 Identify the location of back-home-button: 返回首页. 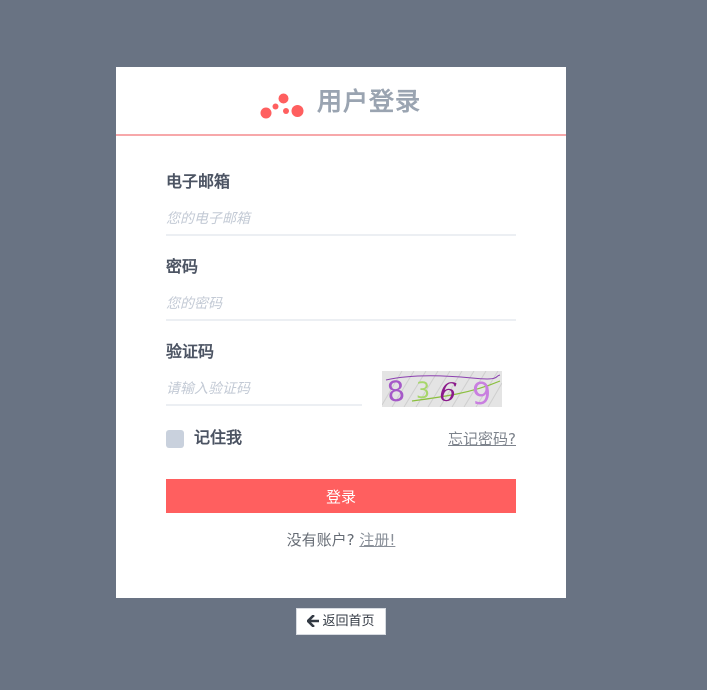
(341, 621).